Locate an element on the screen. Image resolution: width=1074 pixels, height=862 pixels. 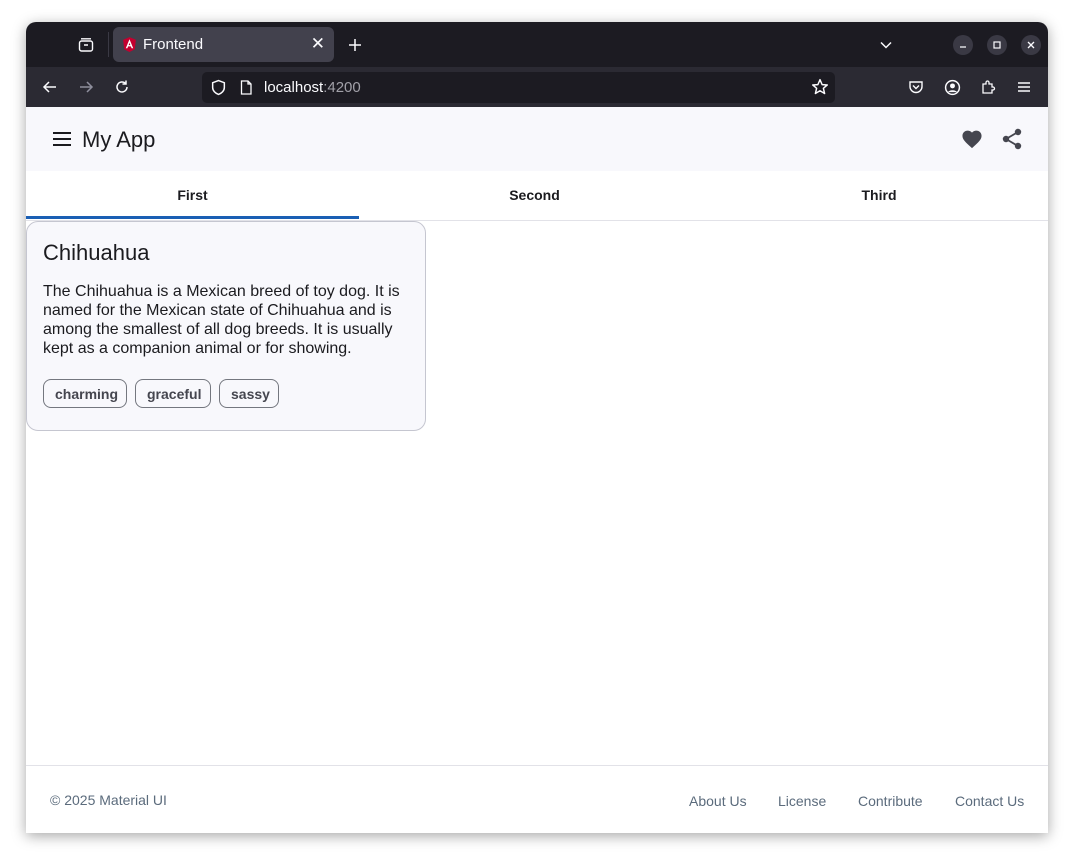
tab-group: First Second Third is located at coordinates (537, 196).